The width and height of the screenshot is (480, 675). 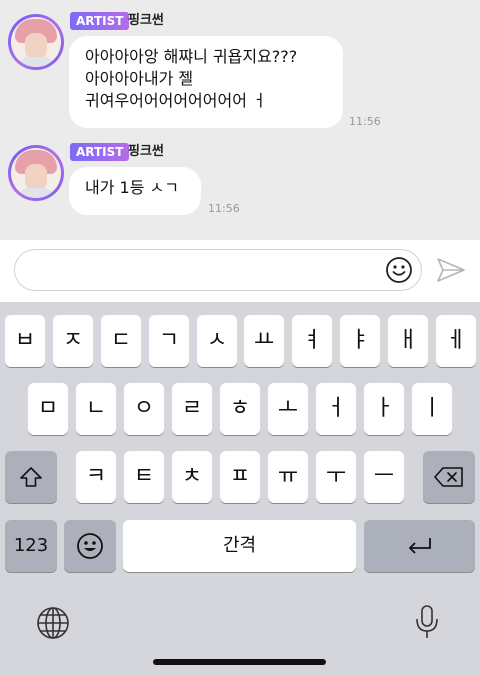 What do you see at coordinates (360, 341) in the screenshot?
I see `key: ㅑ` at bounding box center [360, 341].